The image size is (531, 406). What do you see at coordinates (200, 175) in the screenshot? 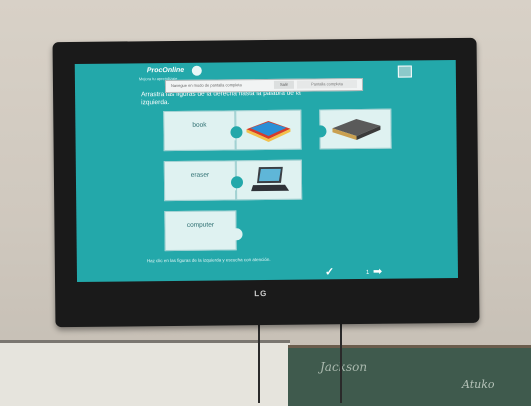
I see `word-label-eraser: eraser` at bounding box center [200, 175].